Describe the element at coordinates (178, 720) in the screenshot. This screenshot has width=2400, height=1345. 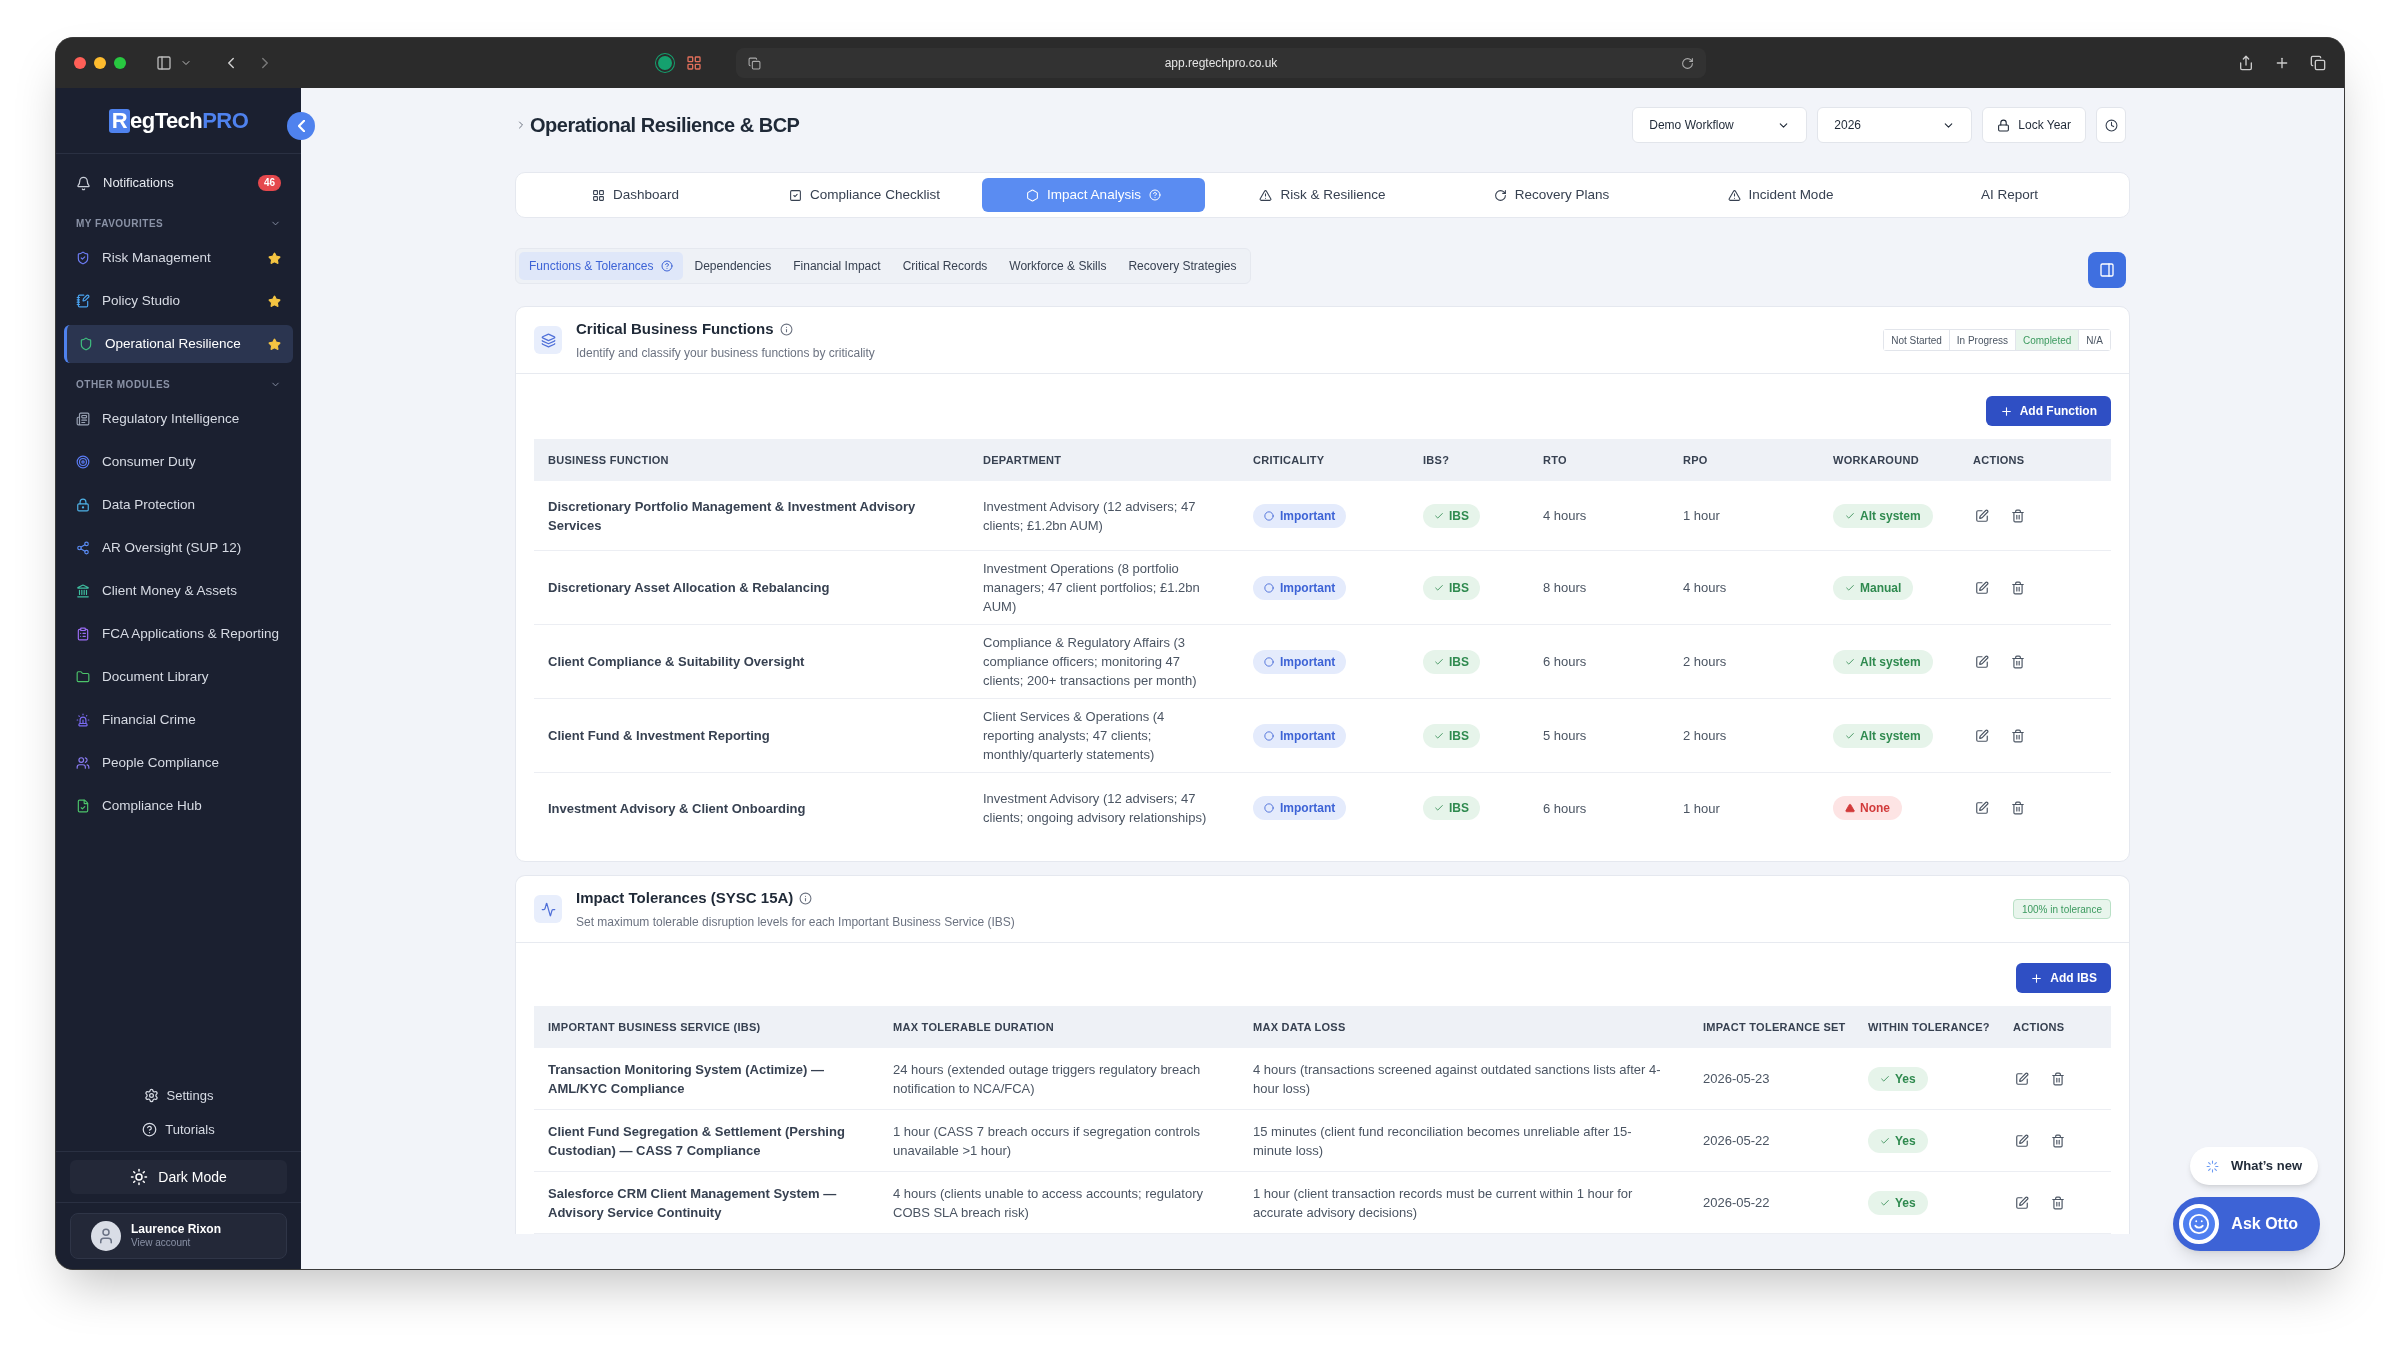
I see `sidebar-item: Financial Crime` at that location.